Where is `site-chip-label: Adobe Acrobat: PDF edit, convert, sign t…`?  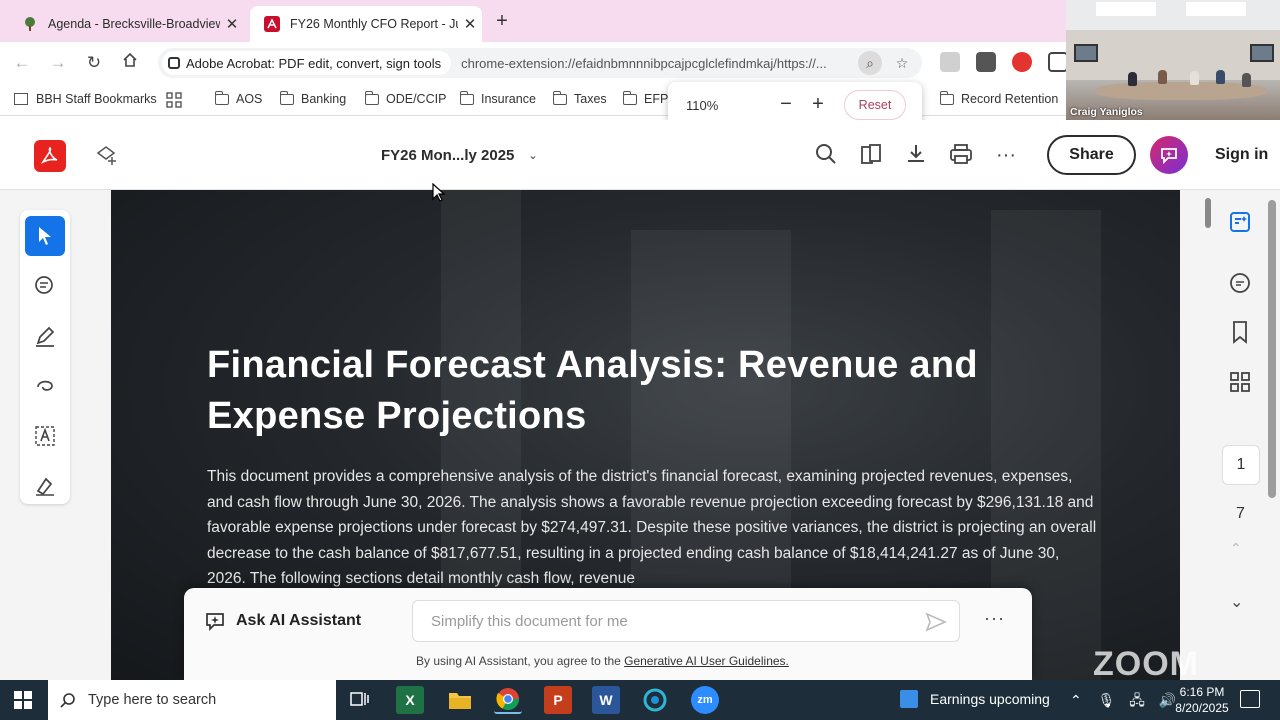 site-chip-label: Adobe Acrobat: PDF edit, convert, sign t… is located at coordinates (314, 63).